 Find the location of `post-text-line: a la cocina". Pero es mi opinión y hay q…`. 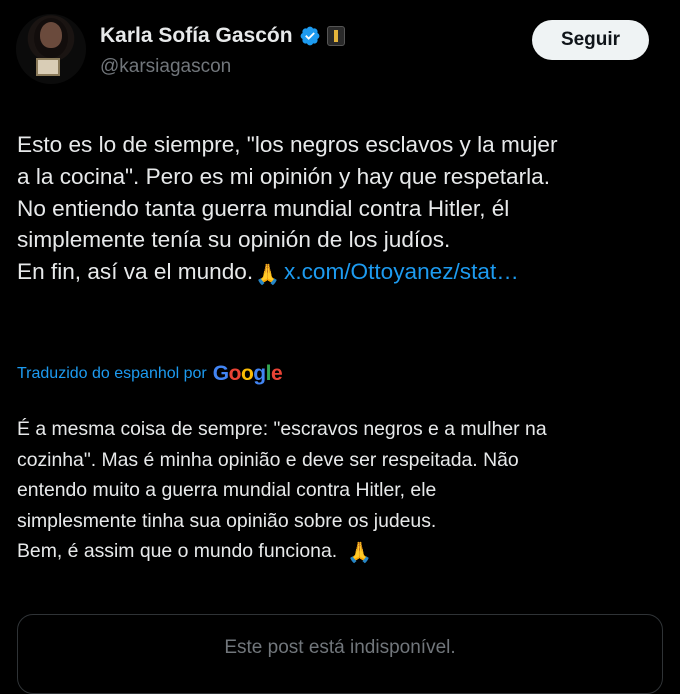

post-text-line: a la cocina". Pero es mi opinión y hay q… is located at coordinates (283, 176).